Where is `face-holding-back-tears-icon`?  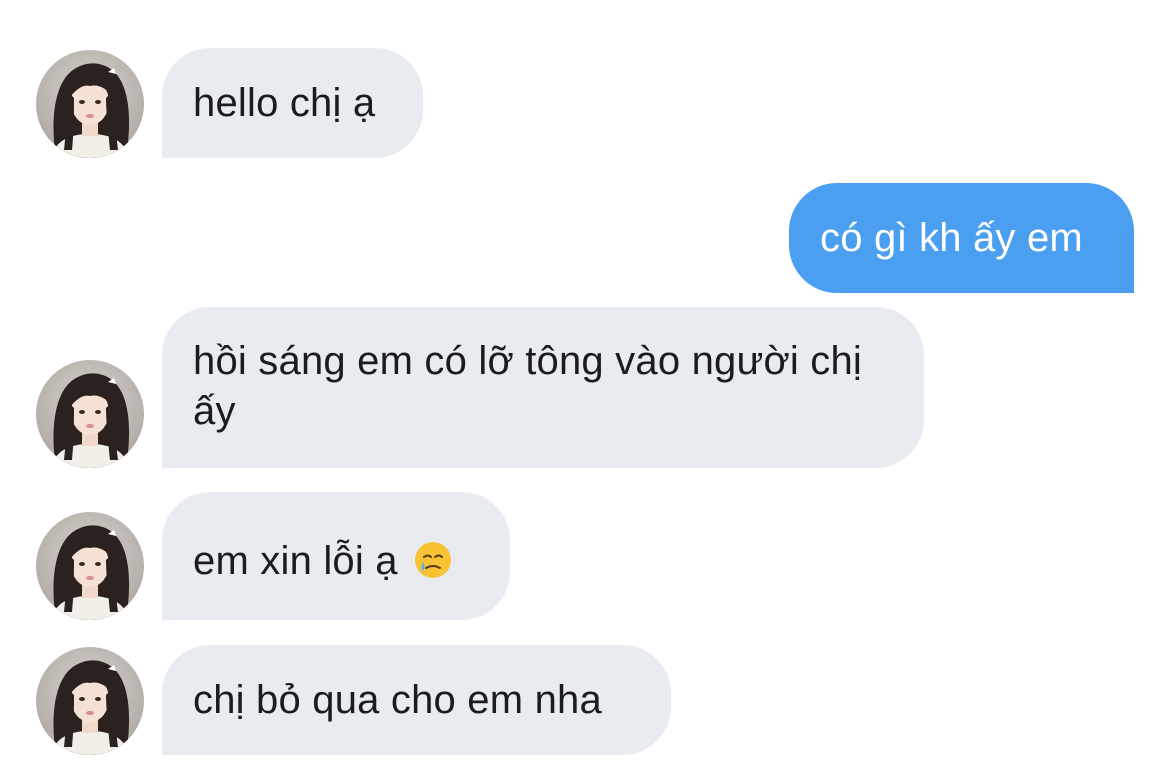 face-holding-back-tears-icon is located at coordinates (433, 560).